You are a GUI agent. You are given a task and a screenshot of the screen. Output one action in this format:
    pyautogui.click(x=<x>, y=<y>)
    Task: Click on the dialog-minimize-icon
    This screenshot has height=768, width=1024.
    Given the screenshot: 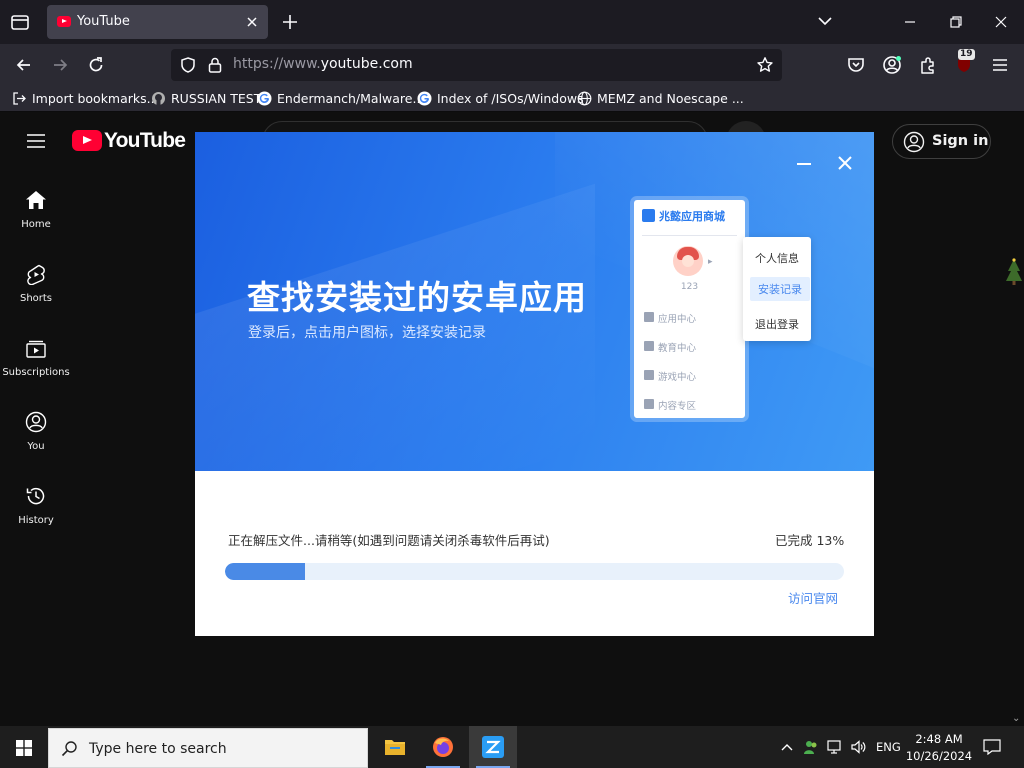 What is the action you would take?
    pyautogui.click(x=804, y=163)
    